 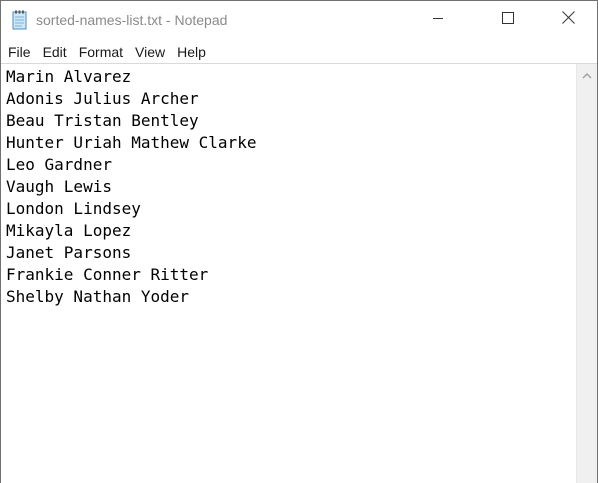 I want to click on text-line: Mikayla Lopez, so click(x=291, y=231).